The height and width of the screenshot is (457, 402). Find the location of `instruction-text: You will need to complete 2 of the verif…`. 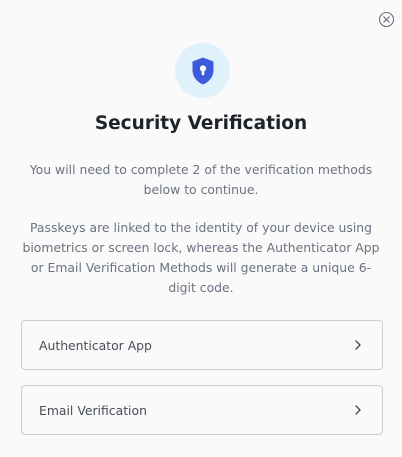

instruction-text: You will need to complete 2 of the verif… is located at coordinates (201, 179).